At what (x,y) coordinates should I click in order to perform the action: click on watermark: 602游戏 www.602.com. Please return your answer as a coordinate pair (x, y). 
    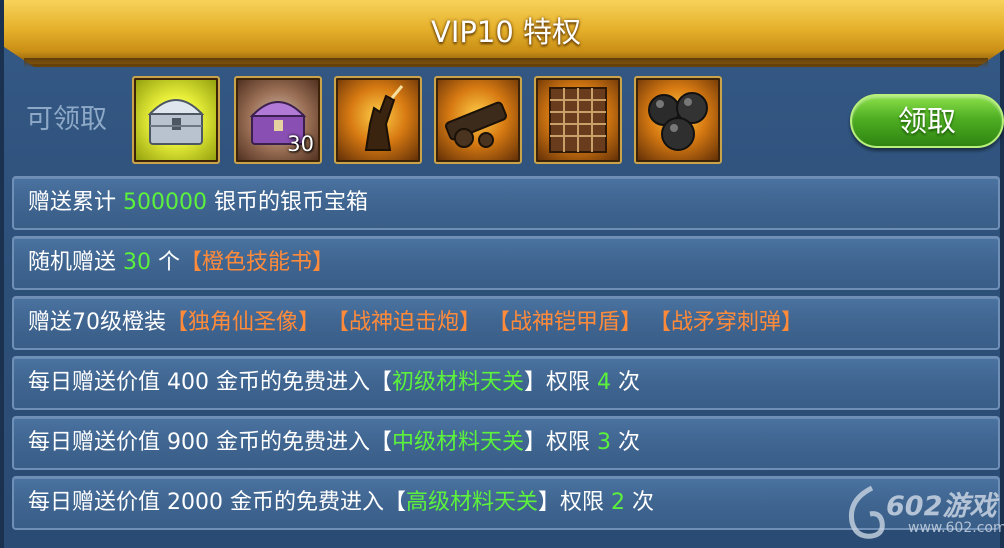
    Looking at the image, I should click on (923, 515).